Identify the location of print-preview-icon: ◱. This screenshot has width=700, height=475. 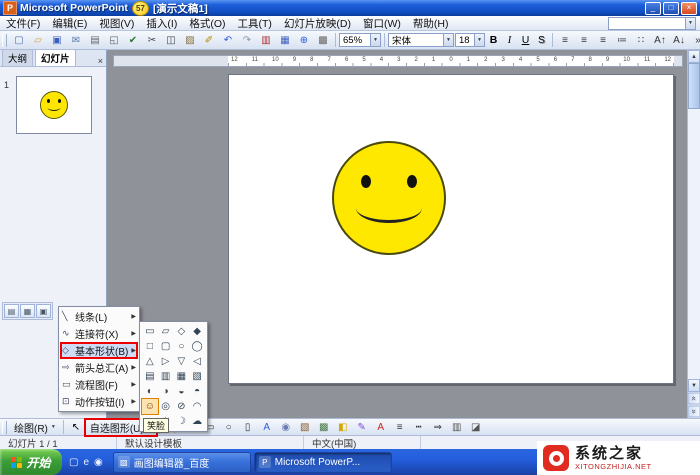
(114, 40).